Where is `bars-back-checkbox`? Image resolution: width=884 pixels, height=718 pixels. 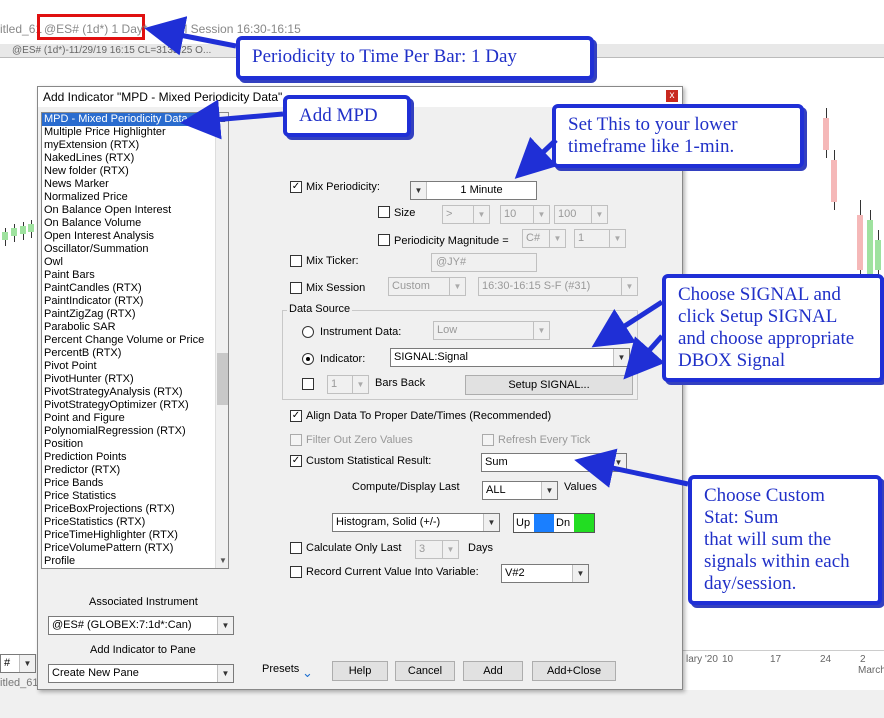 bars-back-checkbox is located at coordinates (308, 384).